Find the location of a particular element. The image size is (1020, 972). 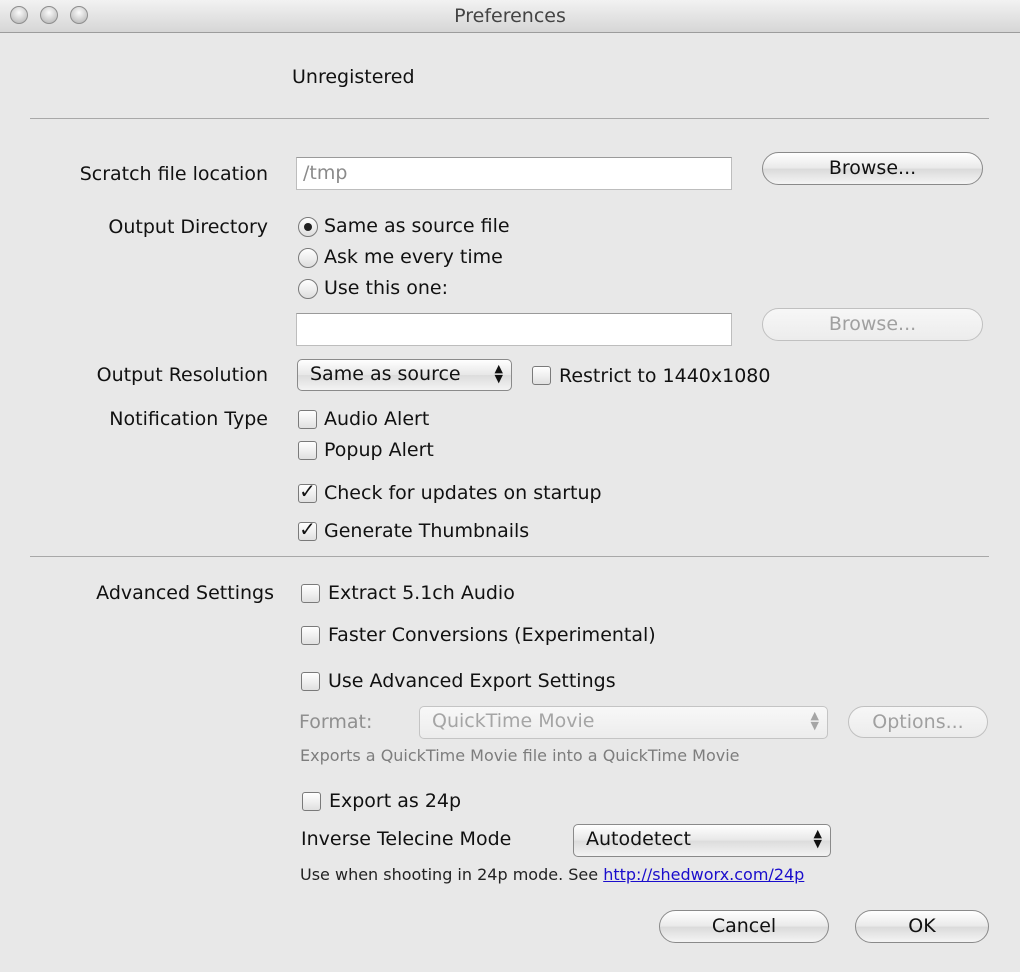

export-24p-label: Export as 24p is located at coordinates (395, 801).